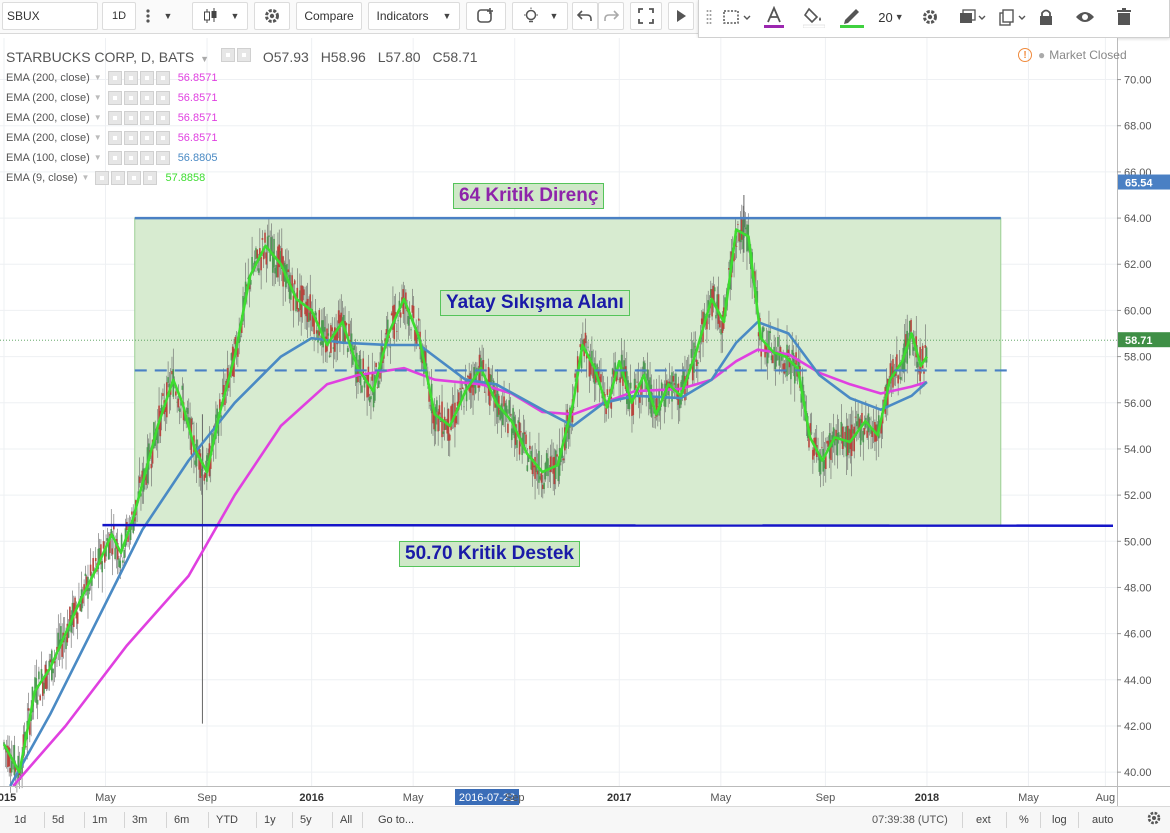 The width and height of the screenshot is (1170, 833). Describe the element at coordinates (168, 16) in the screenshot. I see `interval-dropdown-icon: ▼` at that location.